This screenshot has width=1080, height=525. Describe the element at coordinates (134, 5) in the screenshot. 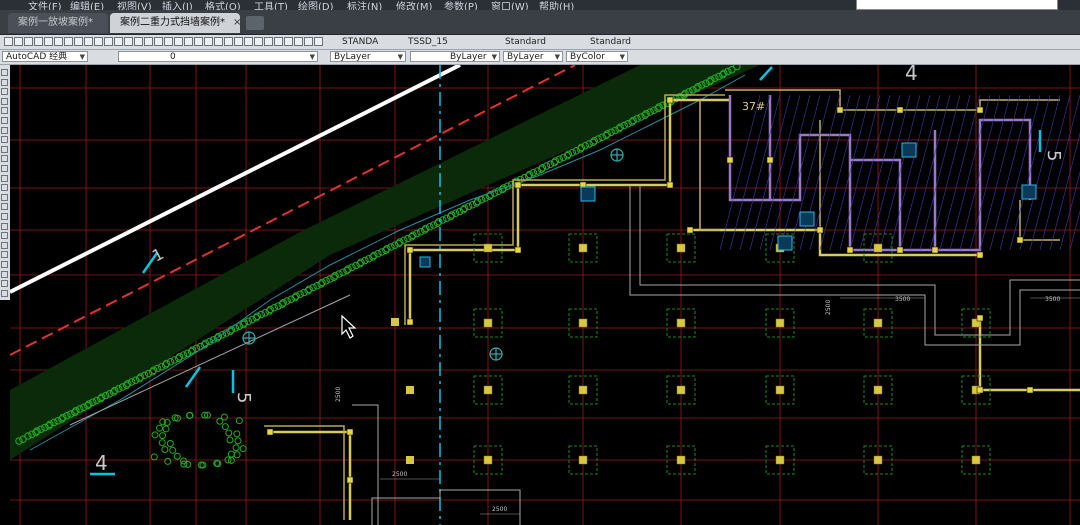

I see `menu-view: 视图(V)` at that location.